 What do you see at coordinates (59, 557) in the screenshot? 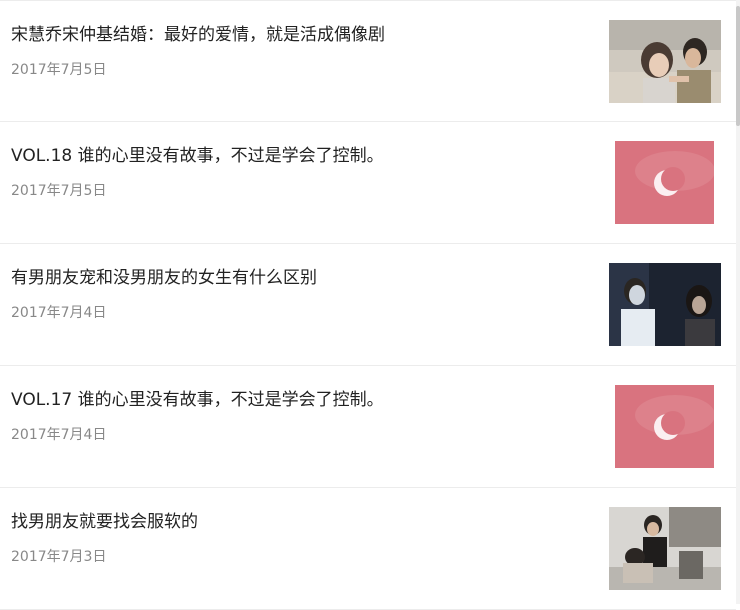
I see `article-date: 2017年7月3日` at bounding box center [59, 557].